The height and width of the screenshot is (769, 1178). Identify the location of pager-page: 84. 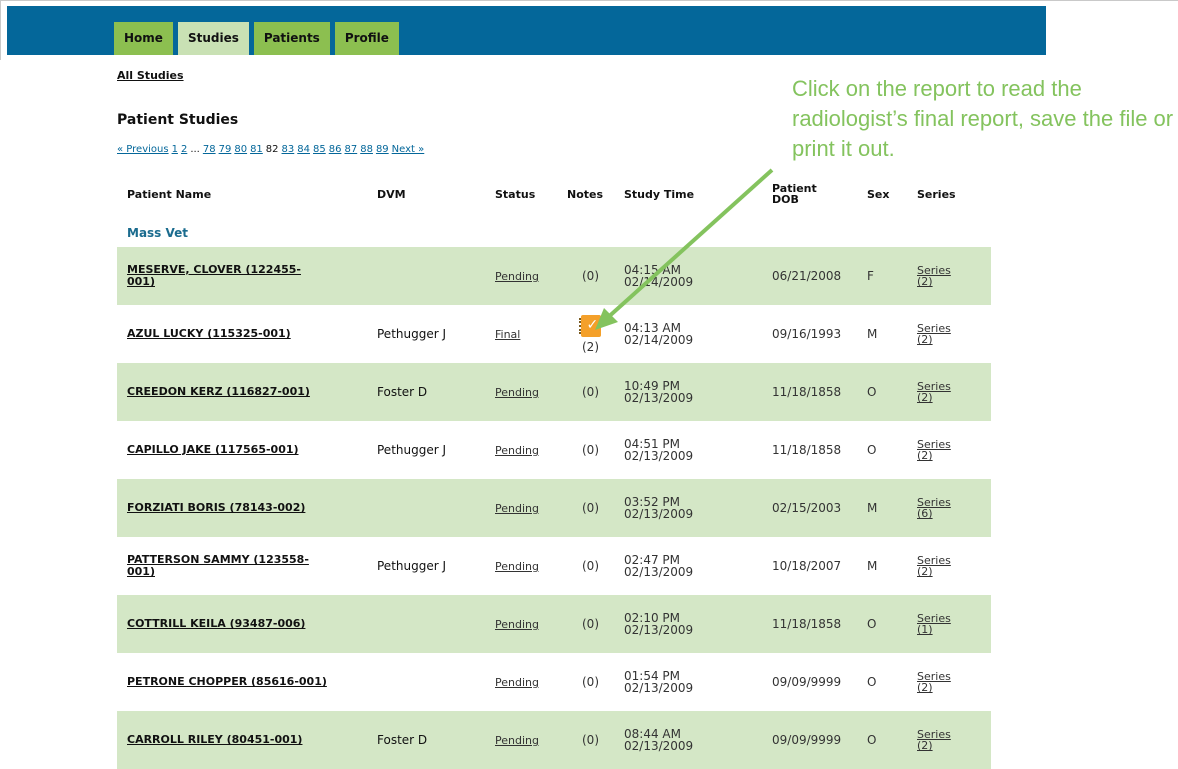
(303, 149).